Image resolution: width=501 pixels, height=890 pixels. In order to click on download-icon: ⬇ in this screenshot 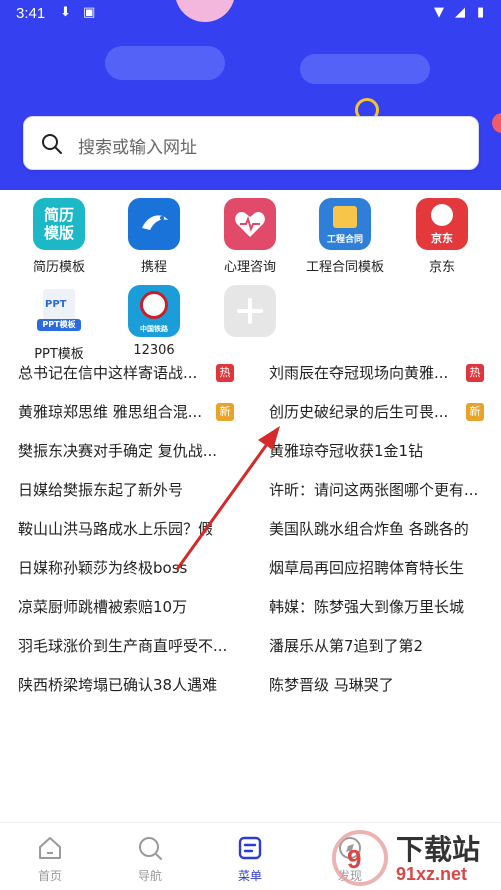, I will do `click(65, 12)`.